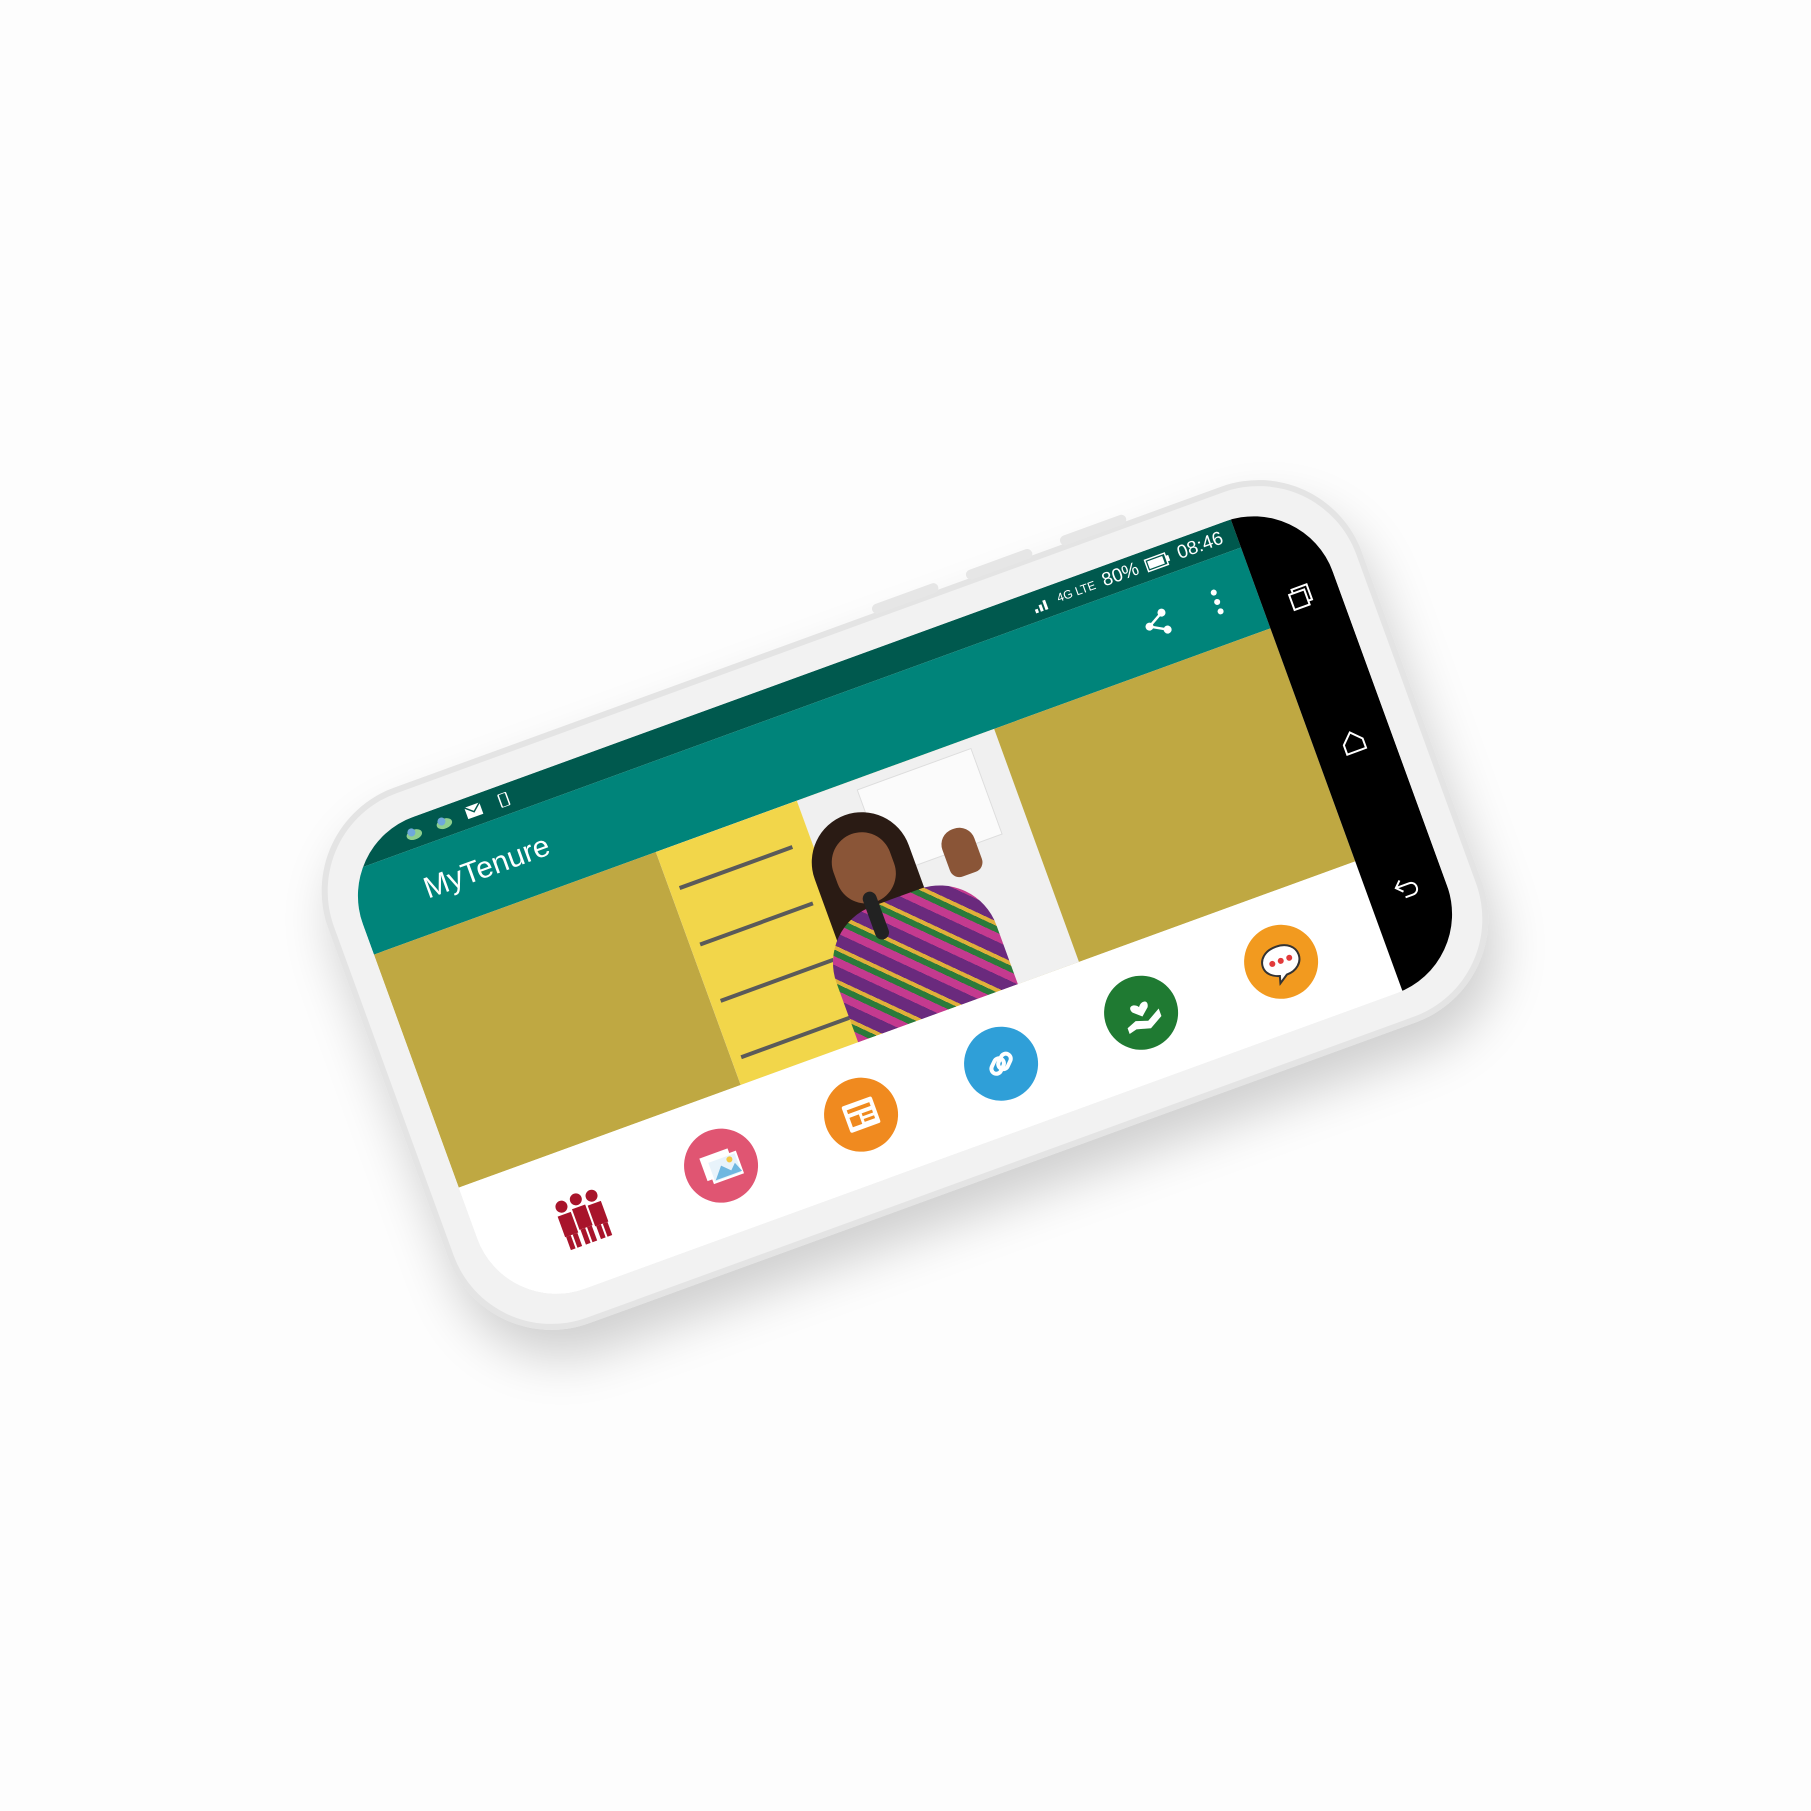 The width and height of the screenshot is (1811, 1811). I want to click on link-icon, so click(1000, 1063).